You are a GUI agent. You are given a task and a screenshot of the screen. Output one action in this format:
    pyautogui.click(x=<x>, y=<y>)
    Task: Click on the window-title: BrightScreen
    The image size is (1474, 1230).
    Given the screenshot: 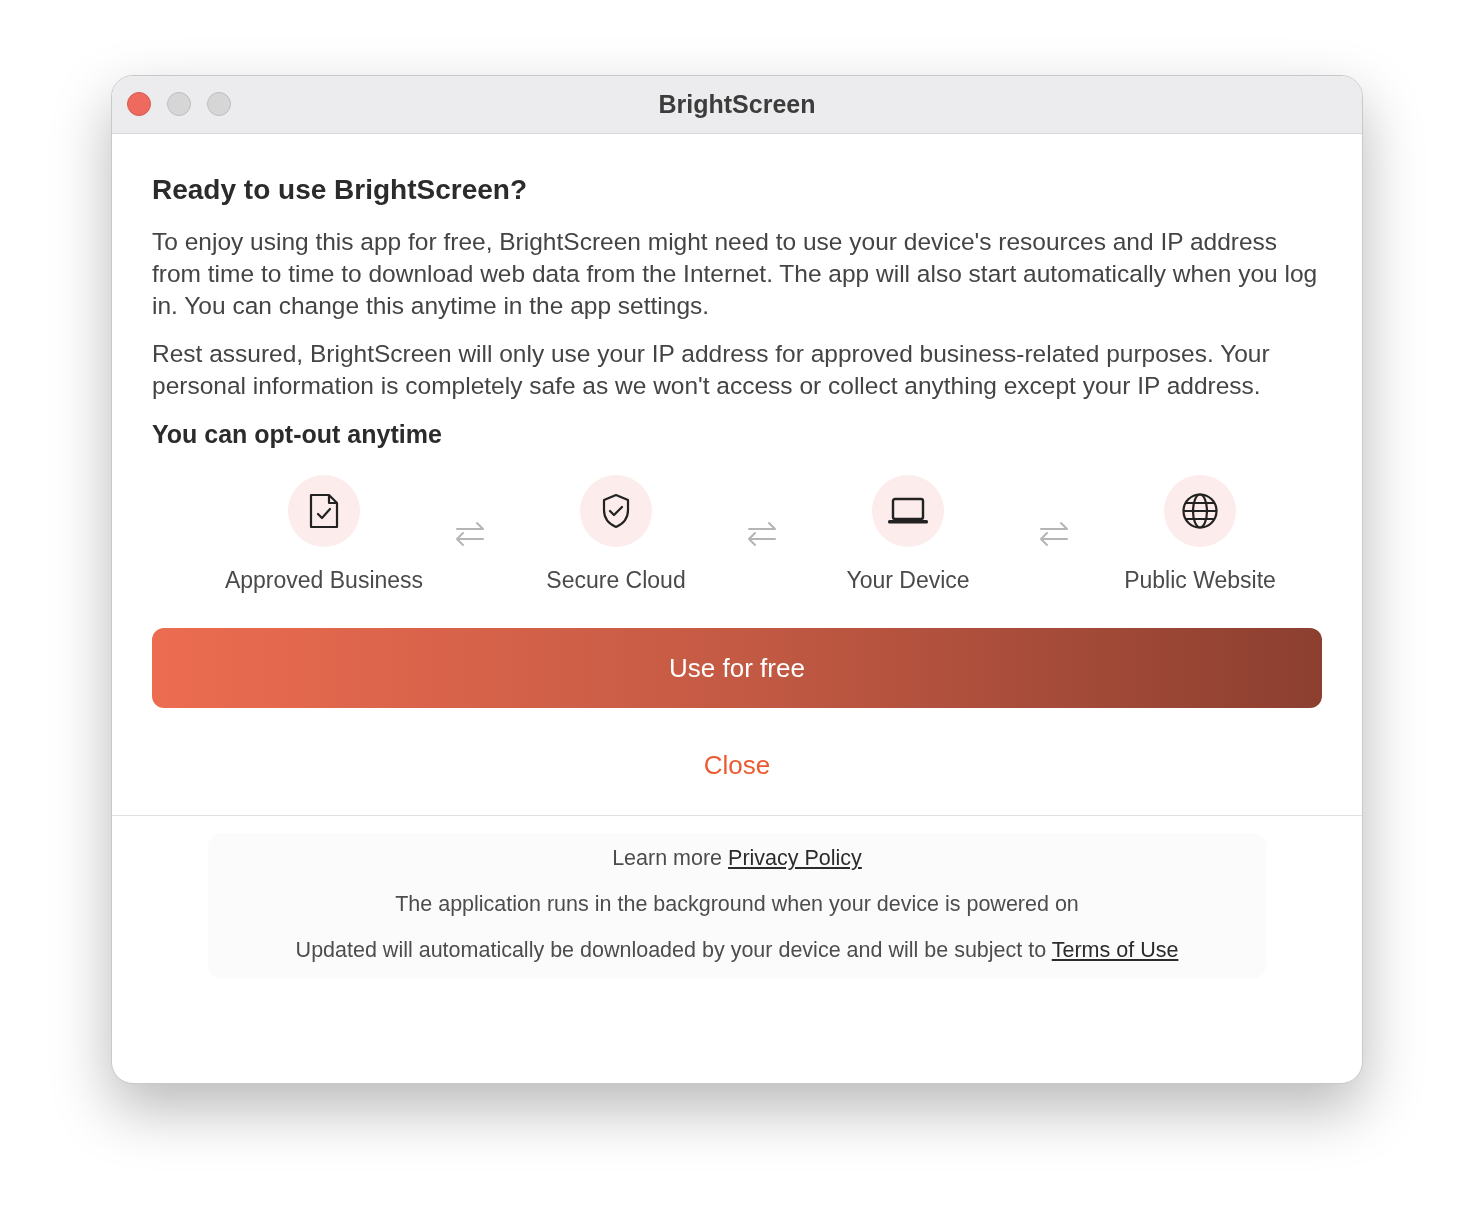 What is the action you would take?
    pyautogui.click(x=737, y=104)
    